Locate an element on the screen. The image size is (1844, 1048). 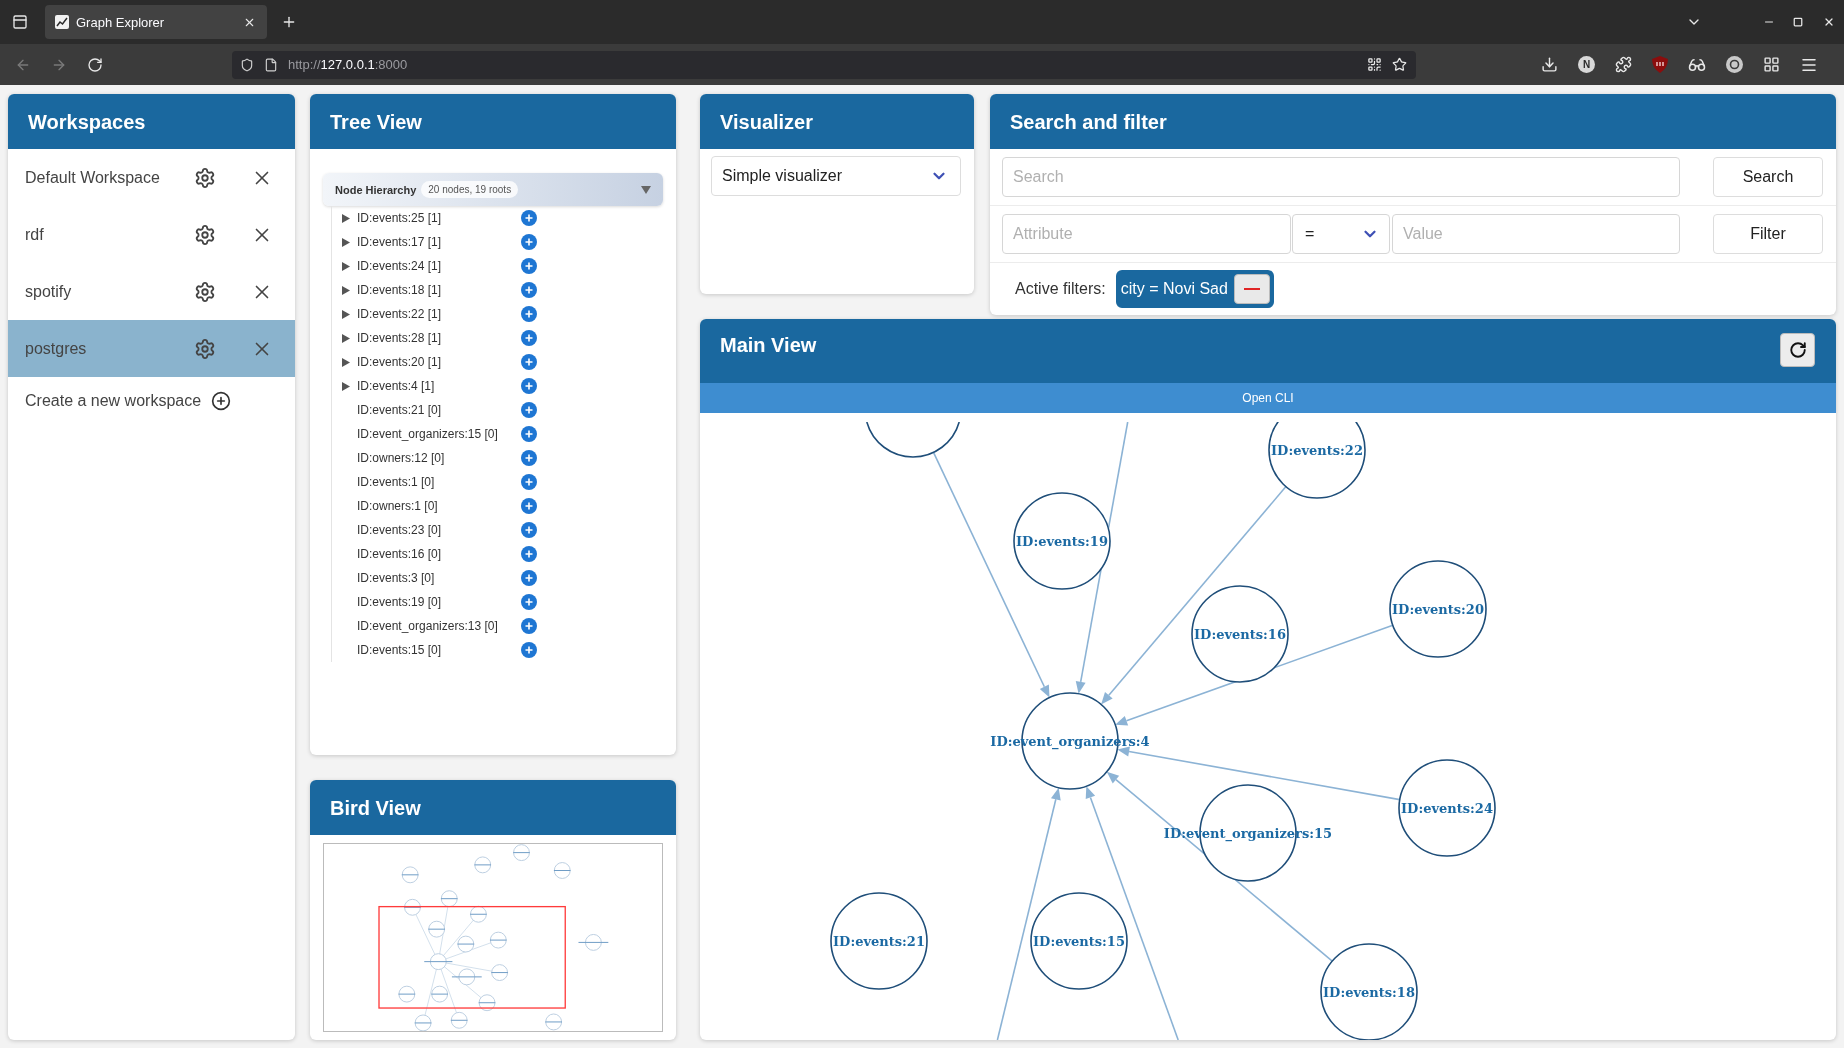
tree-item-label: ID:events:22 [1] is located at coordinates (439, 314).